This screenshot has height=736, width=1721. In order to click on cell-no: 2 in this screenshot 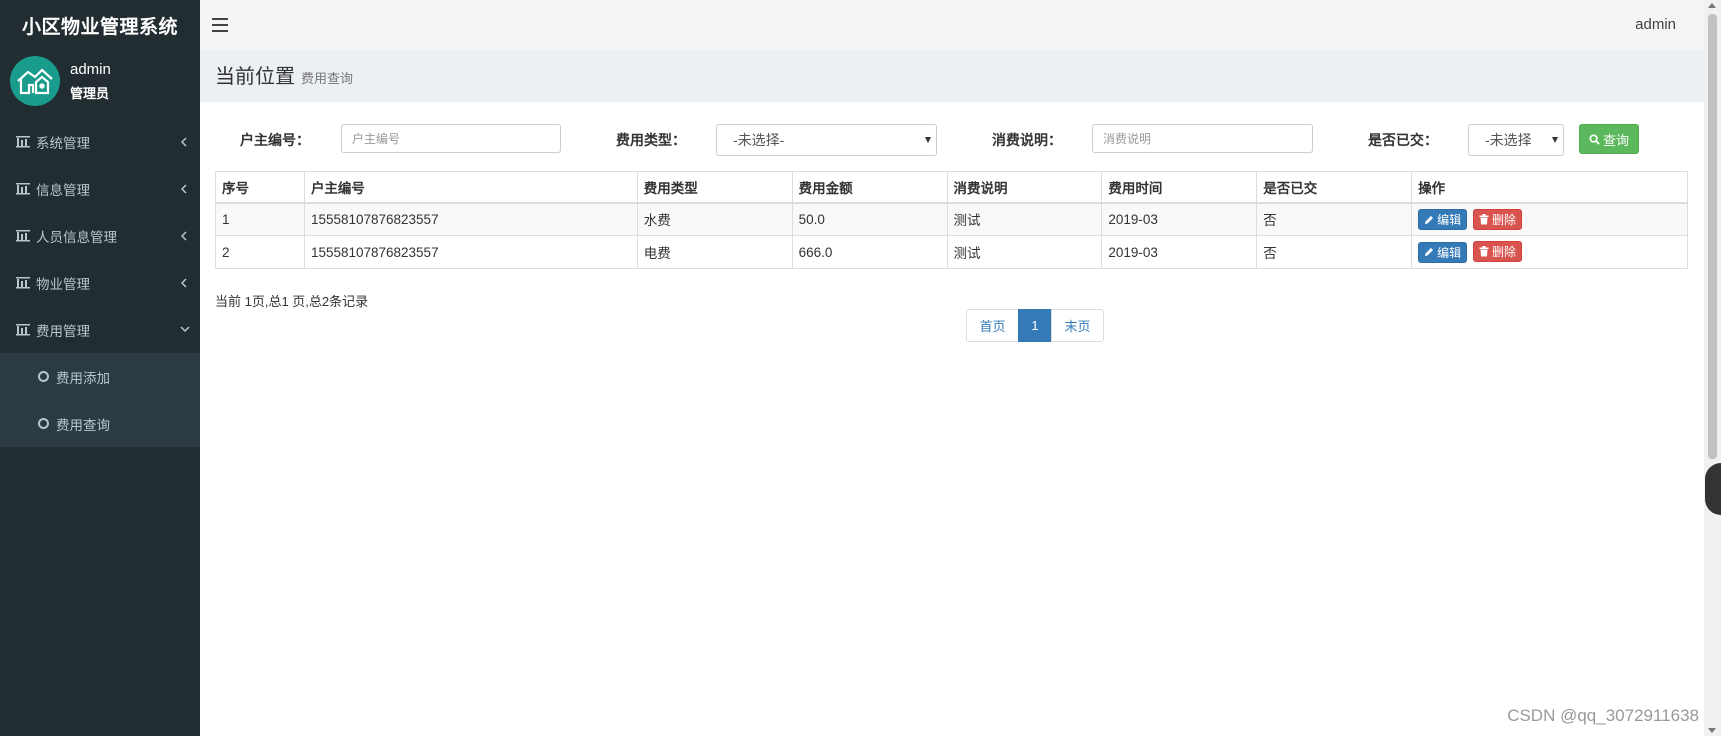, I will do `click(260, 252)`.